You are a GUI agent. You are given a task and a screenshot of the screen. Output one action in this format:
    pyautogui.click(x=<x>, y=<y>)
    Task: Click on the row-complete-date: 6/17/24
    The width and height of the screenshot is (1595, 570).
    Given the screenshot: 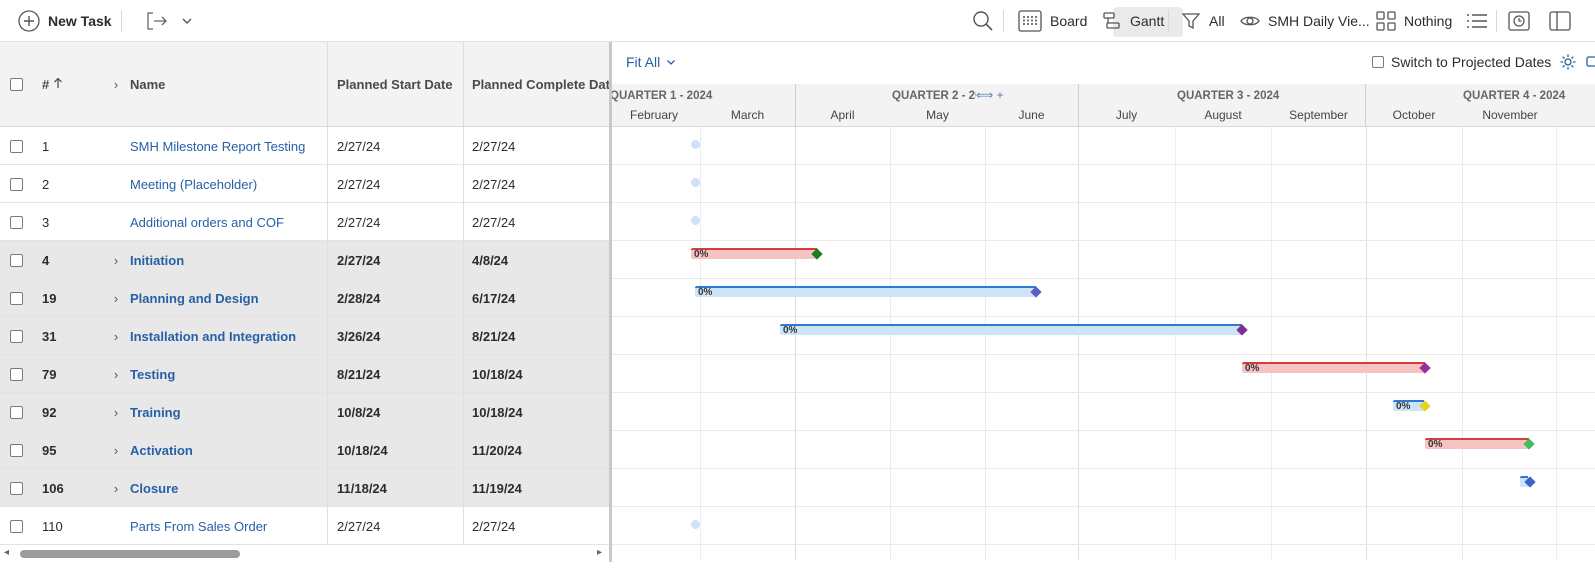 What is the action you would take?
    pyautogui.click(x=537, y=298)
    